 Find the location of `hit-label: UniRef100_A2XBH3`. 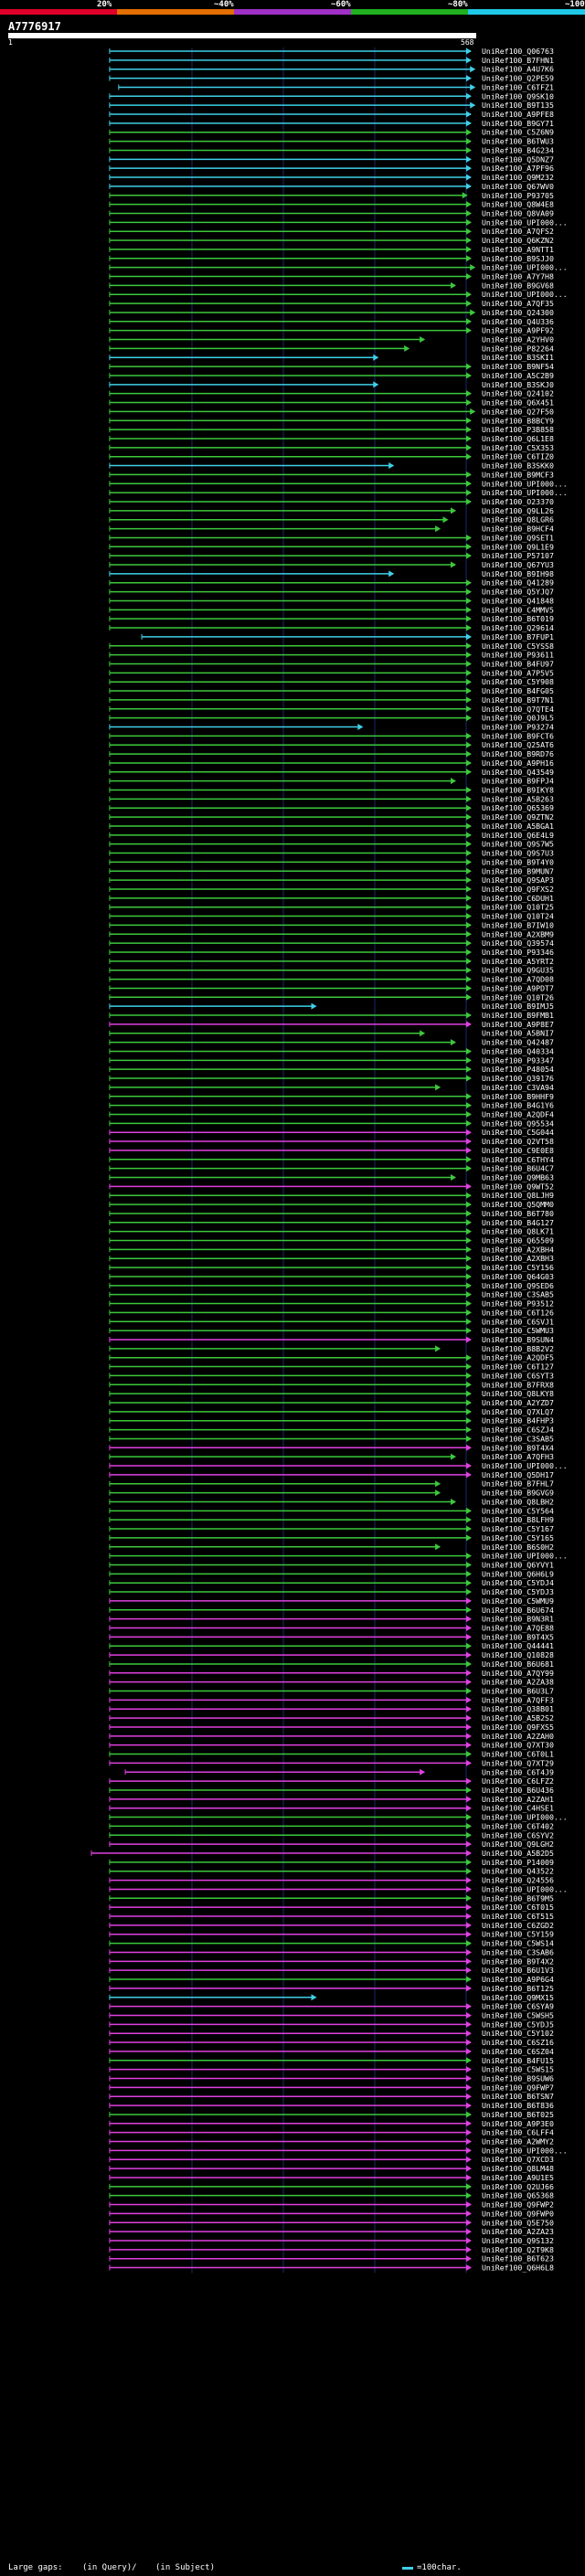

hit-label: UniRef100_A2XBH3 is located at coordinates (518, 1258).